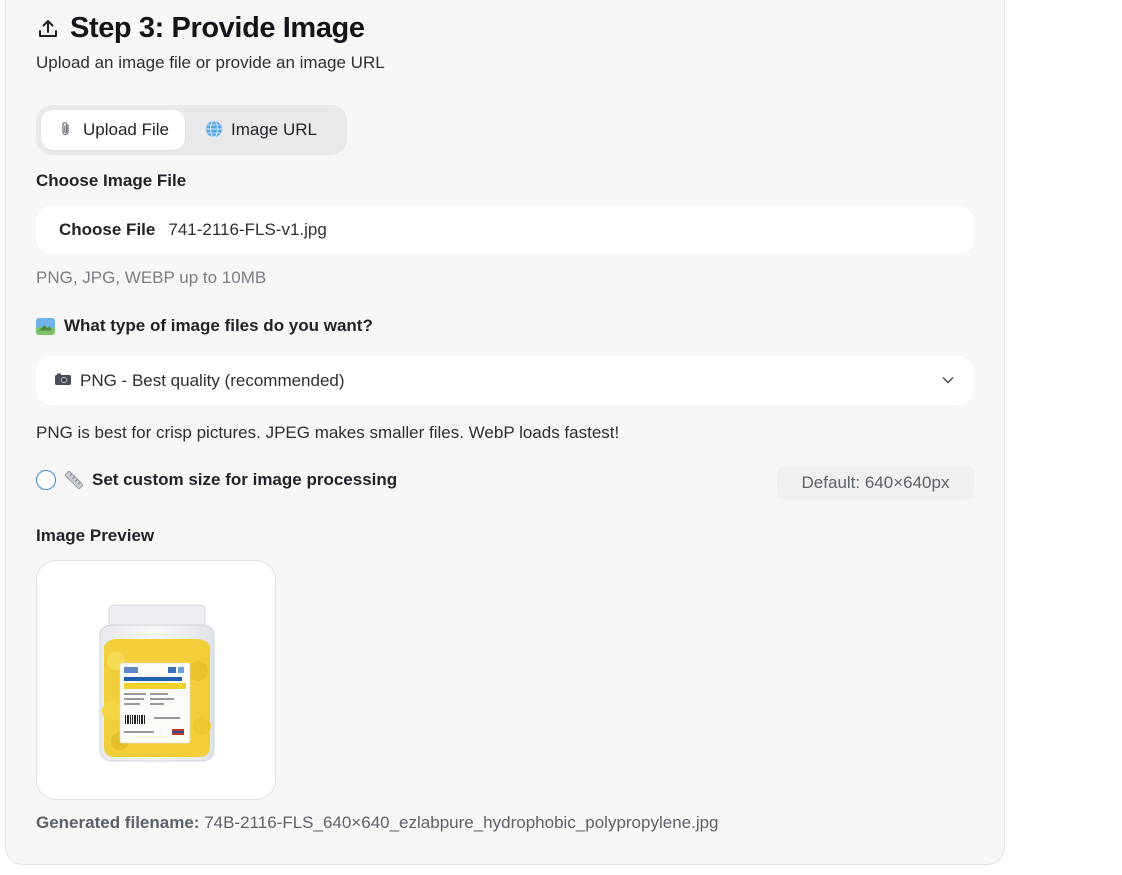 The width and height of the screenshot is (1122, 875). Describe the element at coordinates (875, 483) in the screenshot. I see `default-size-badge: Default: 640×640px` at that location.